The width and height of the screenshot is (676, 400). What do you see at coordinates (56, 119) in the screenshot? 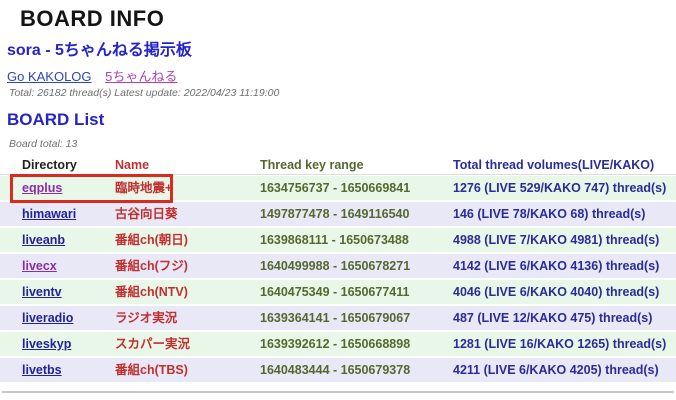
I see `board-list-title: BOARD List` at bounding box center [56, 119].